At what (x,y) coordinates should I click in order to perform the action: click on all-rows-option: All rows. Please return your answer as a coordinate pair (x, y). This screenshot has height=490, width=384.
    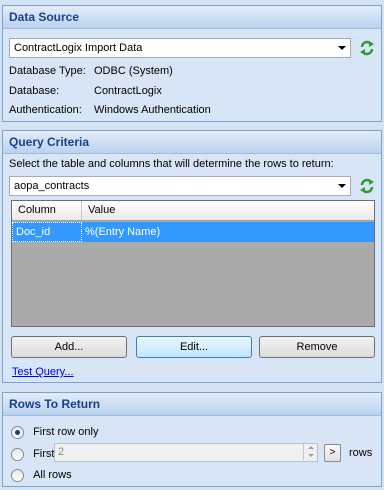
    Looking at the image, I should click on (41, 476).